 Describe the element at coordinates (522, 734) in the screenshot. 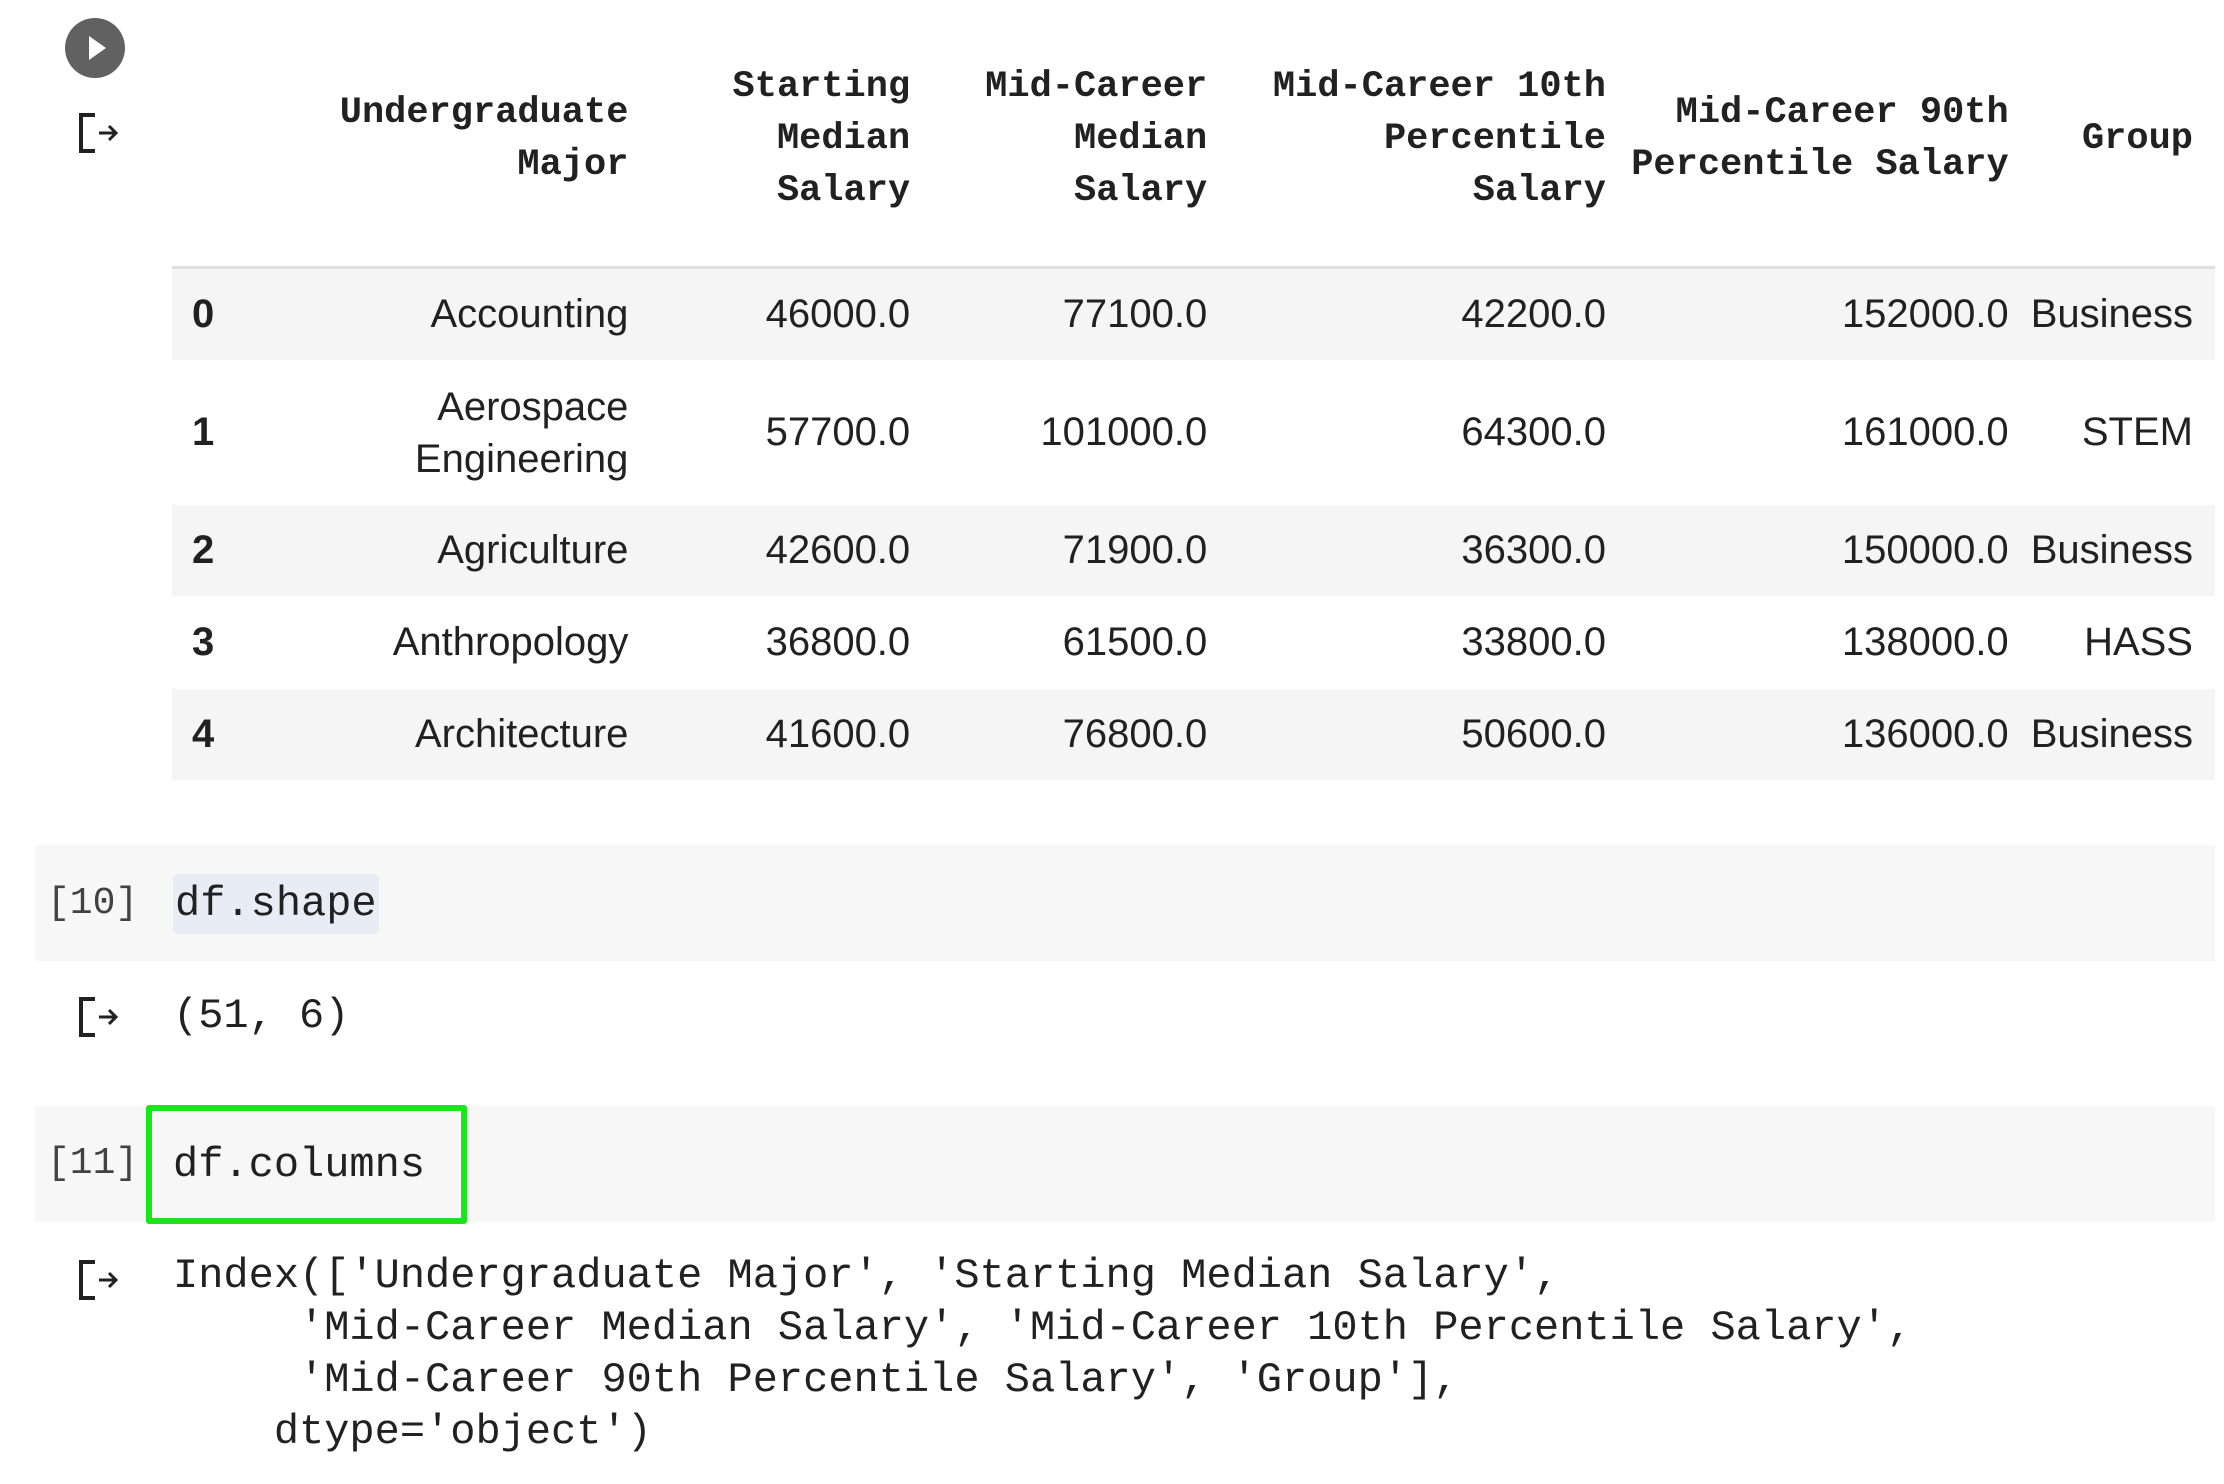

I see `table-cell: Architecture` at that location.